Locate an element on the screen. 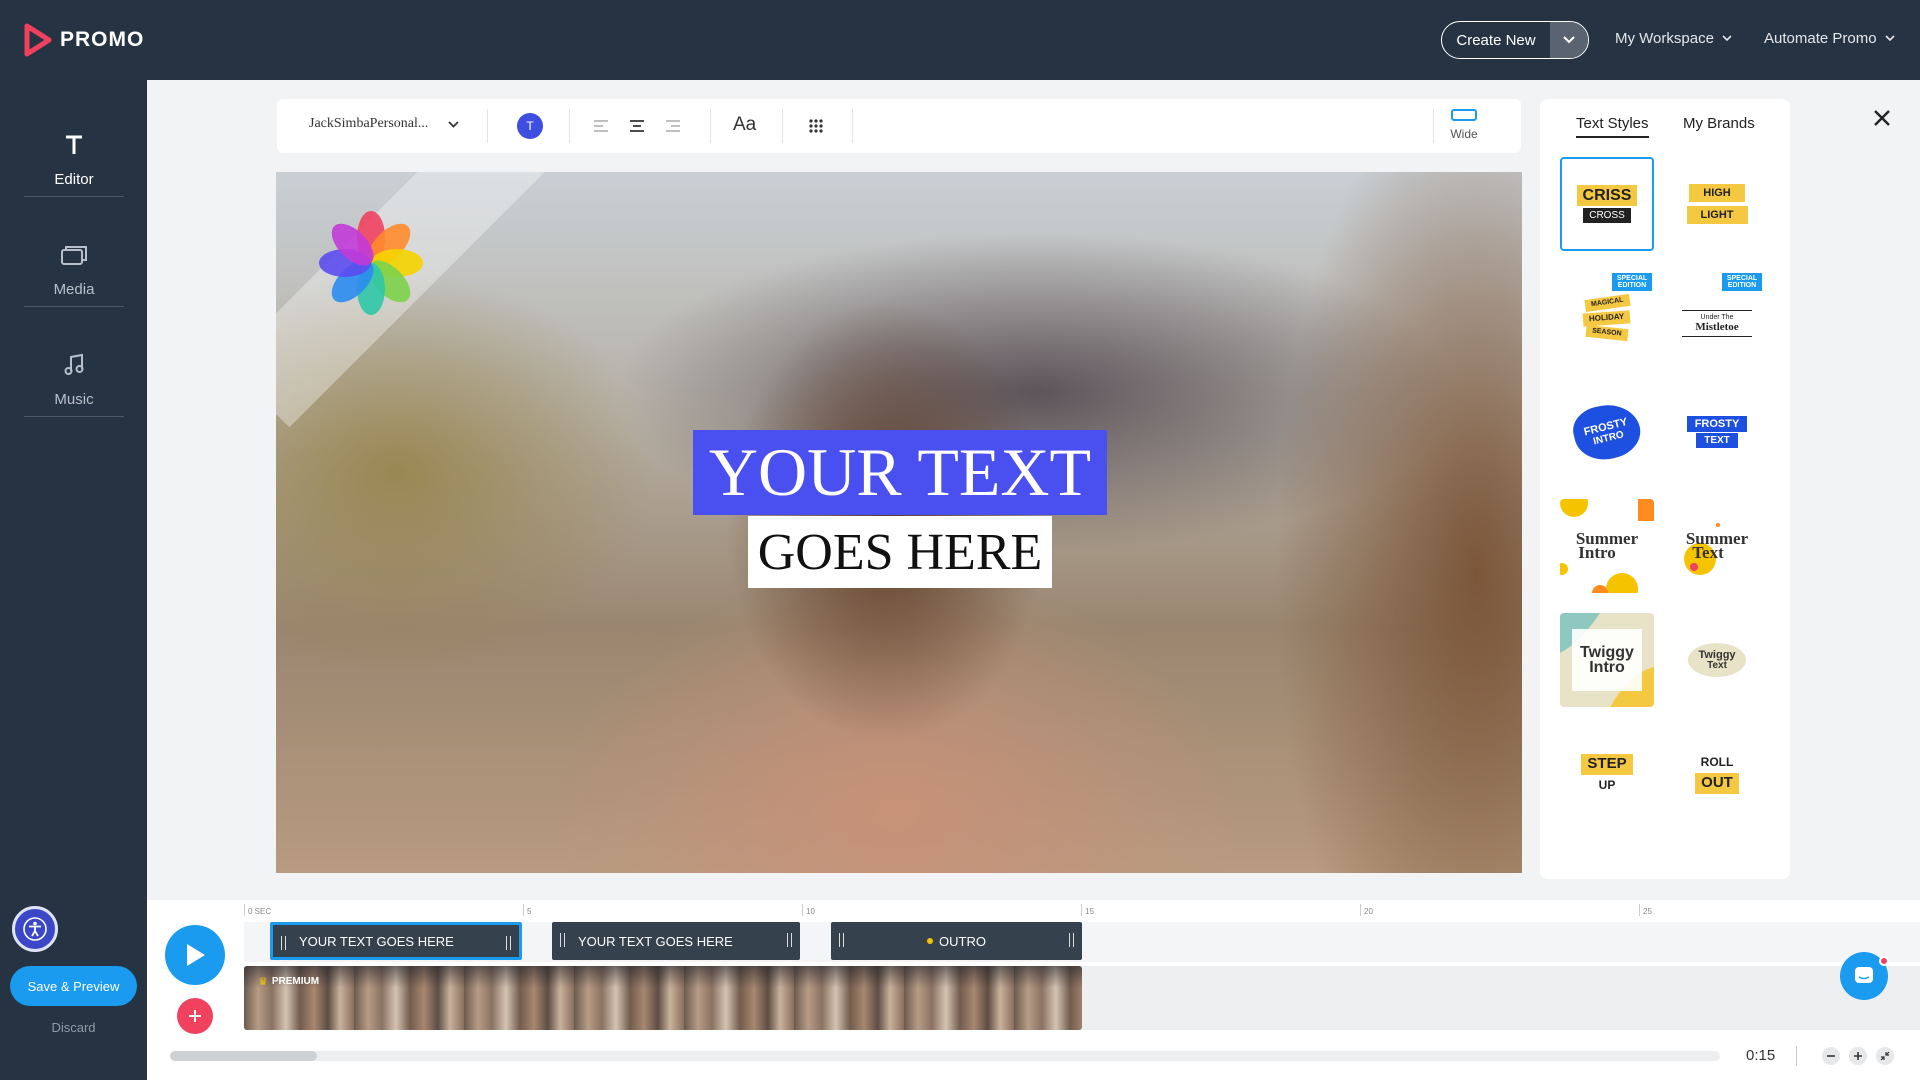 Image resolution: width=1920 pixels, height=1080 pixels. aspect-ratio-label: Wide is located at coordinates (1464, 134).